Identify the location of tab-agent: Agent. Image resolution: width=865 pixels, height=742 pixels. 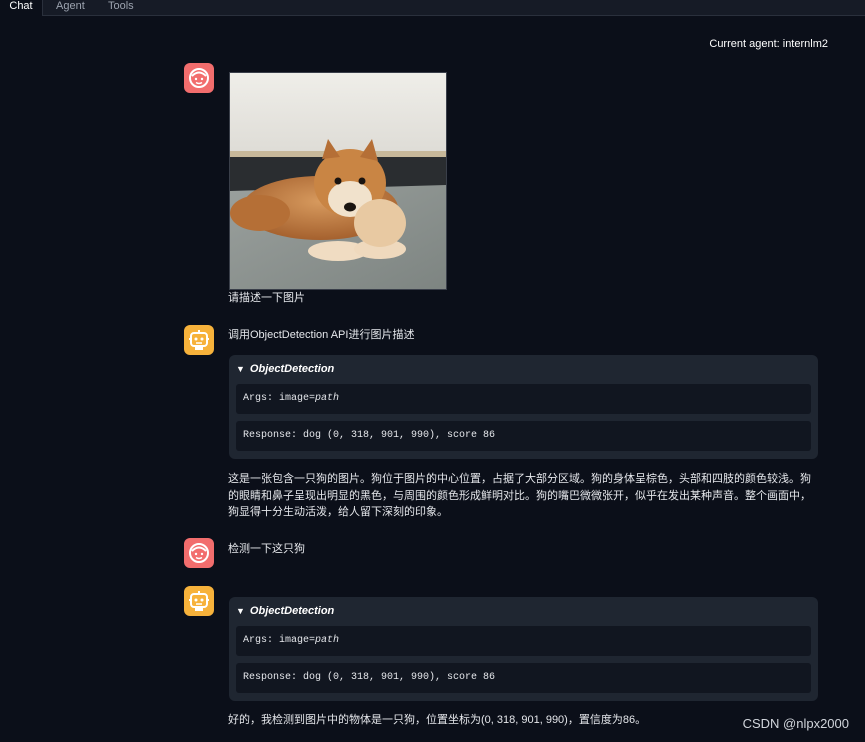
(70, 8).